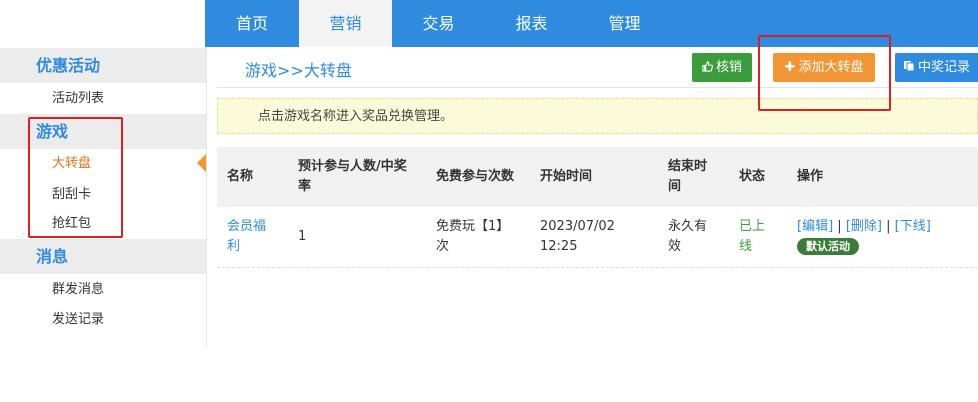 Image resolution: width=978 pixels, height=402 pixels. What do you see at coordinates (475, 176) in the screenshot?
I see `header-free-times: 免费参与次数` at bounding box center [475, 176].